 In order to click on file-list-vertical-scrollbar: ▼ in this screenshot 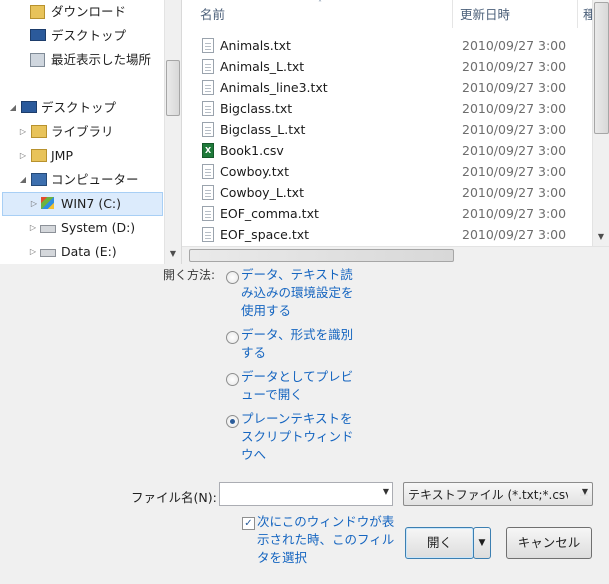, I will do `click(600, 123)`.